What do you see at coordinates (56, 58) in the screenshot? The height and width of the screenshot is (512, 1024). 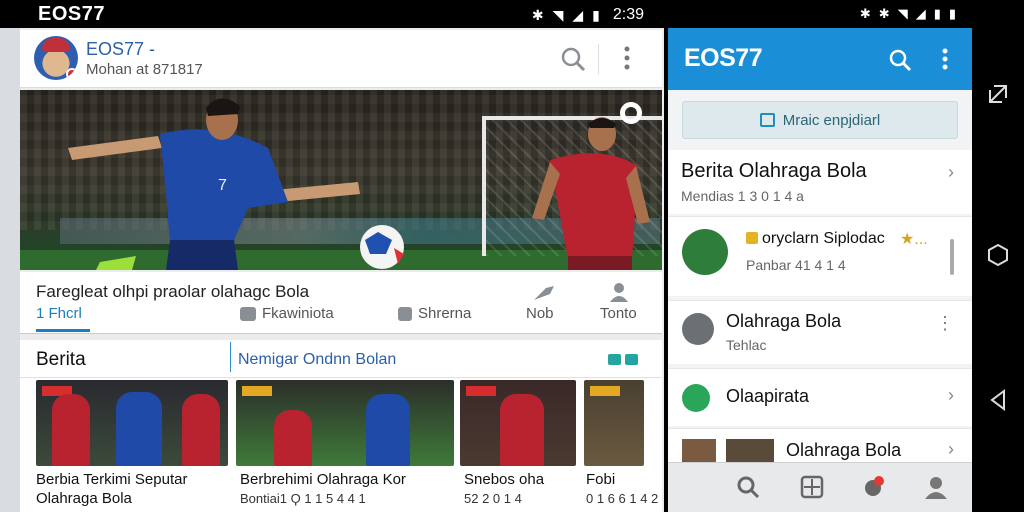 I see `avatar` at bounding box center [56, 58].